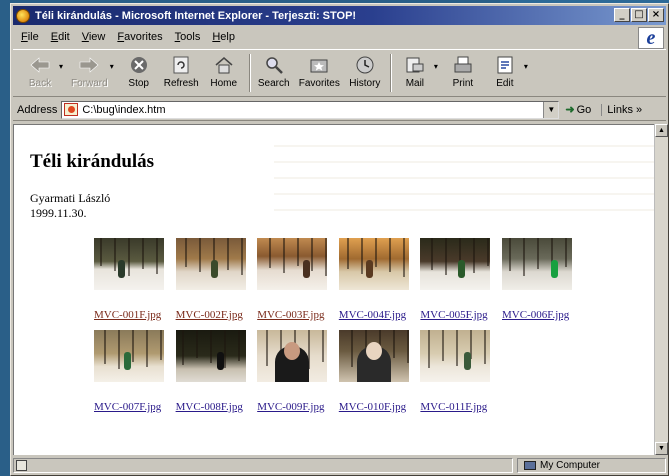  Describe the element at coordinates (94, 37) in the screenshot. I see `menu-view: View` at that location.